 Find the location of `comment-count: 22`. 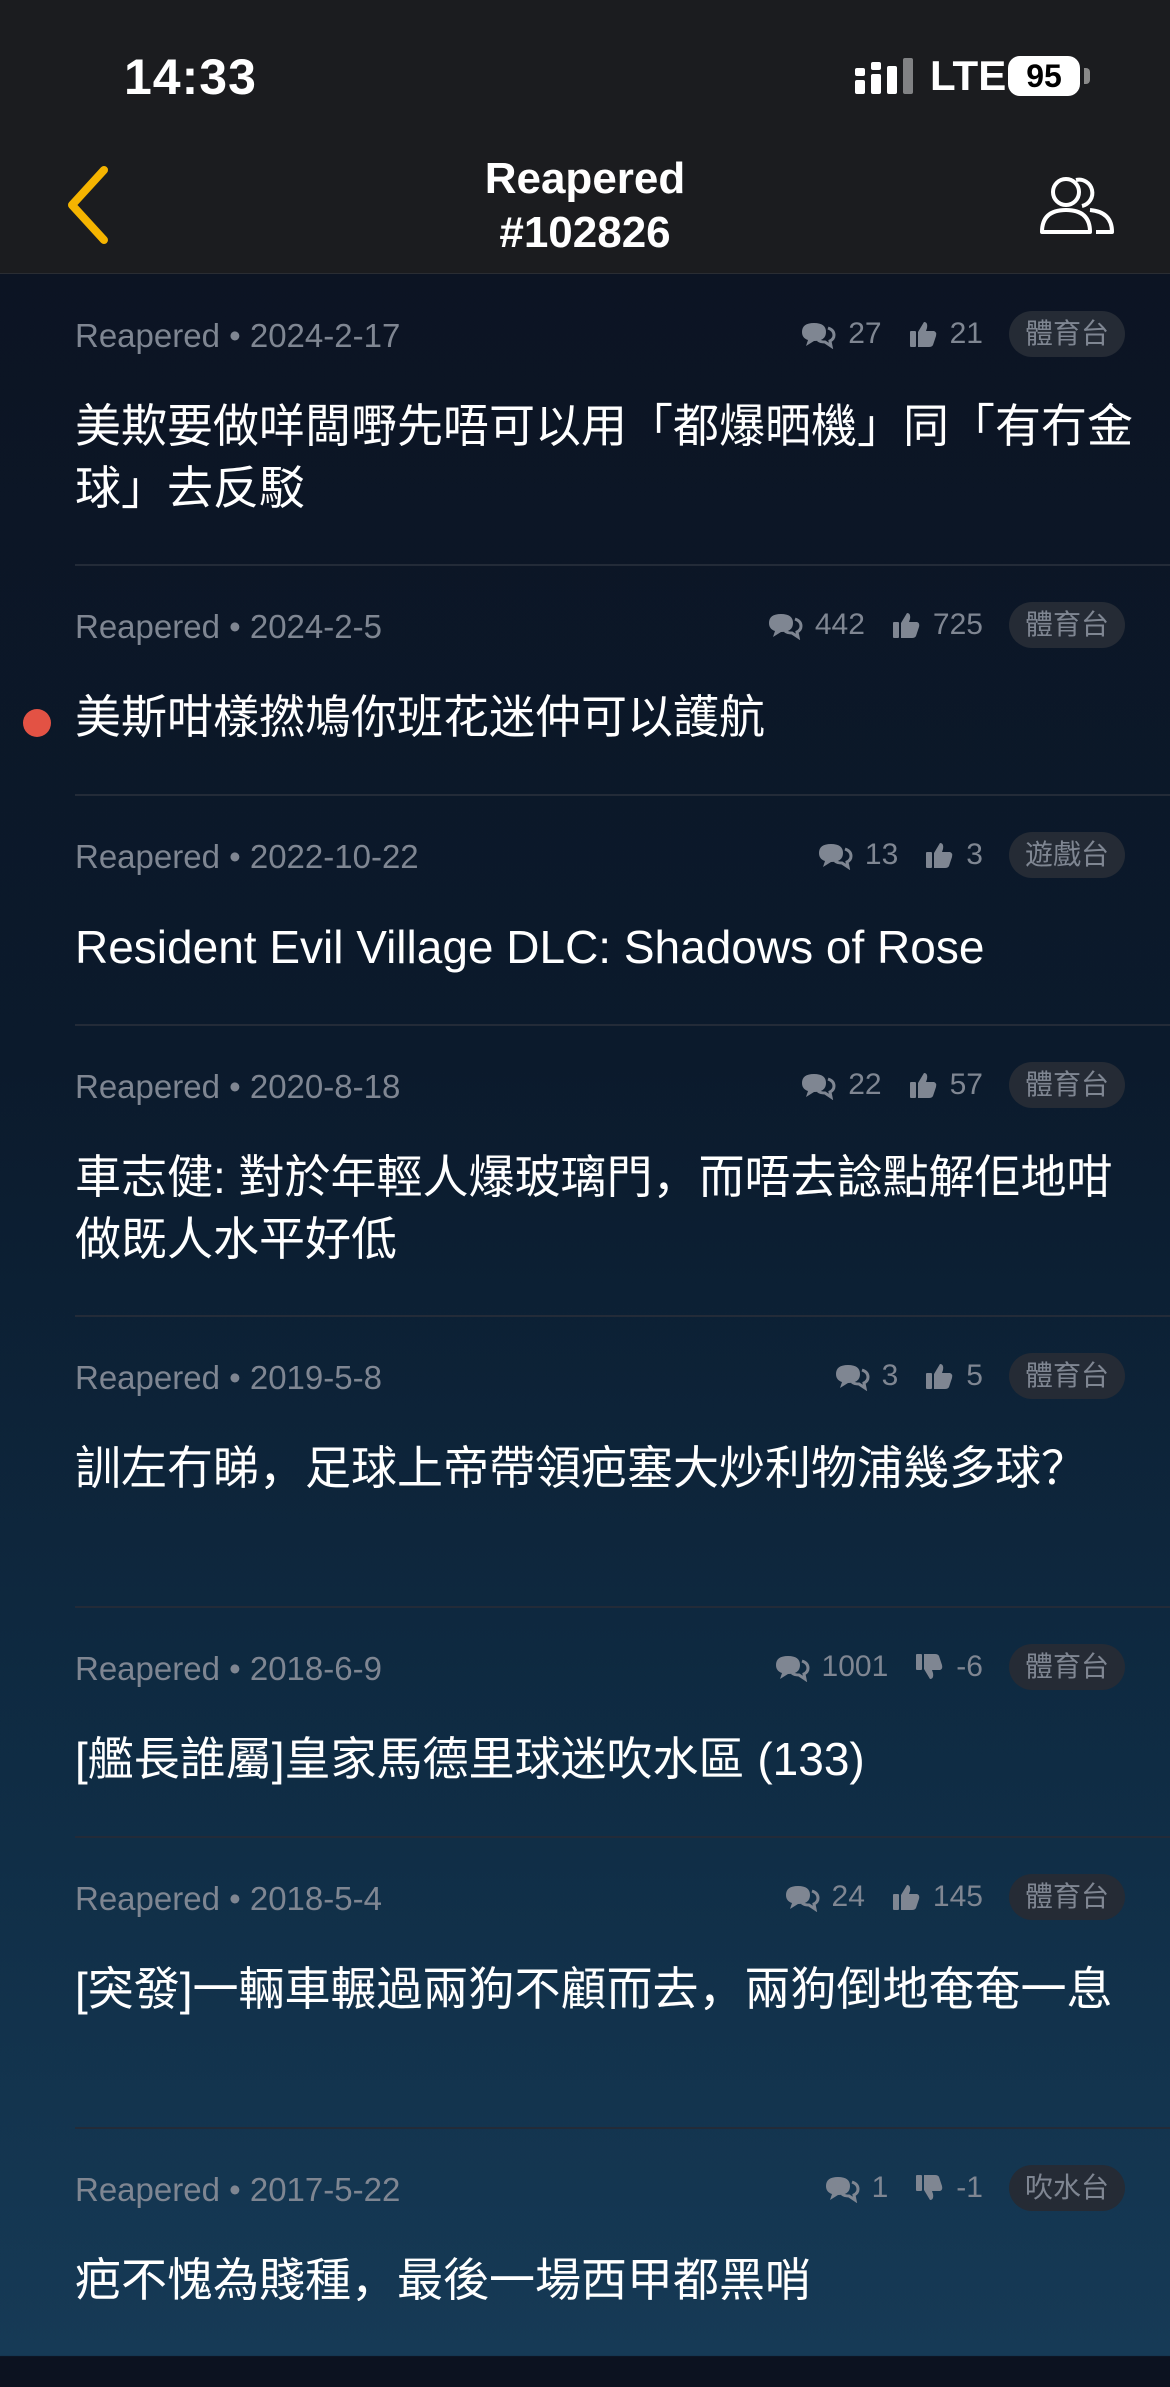

comment-count: 22 is located at coordinates (865, 1084).